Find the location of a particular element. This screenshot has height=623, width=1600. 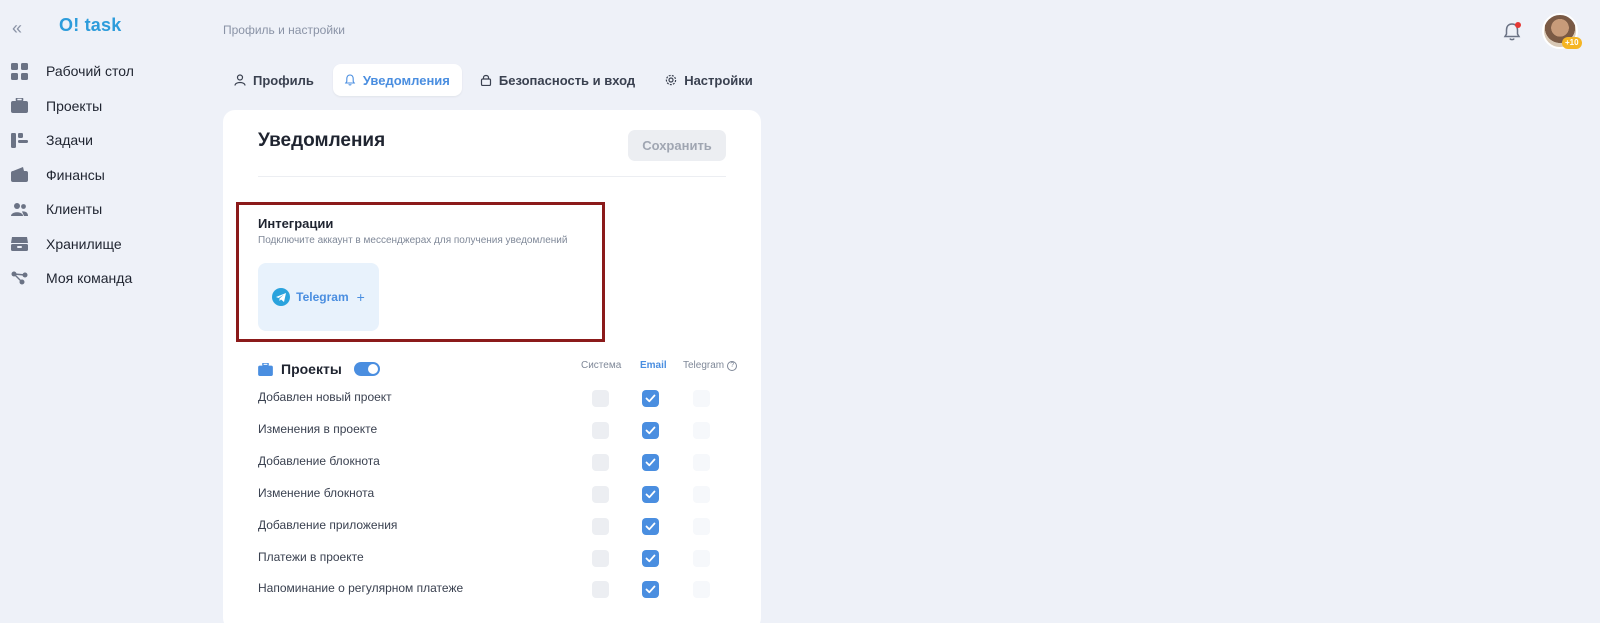

sidebar-item-label: Клиенты is located at coordinates (74, 209).